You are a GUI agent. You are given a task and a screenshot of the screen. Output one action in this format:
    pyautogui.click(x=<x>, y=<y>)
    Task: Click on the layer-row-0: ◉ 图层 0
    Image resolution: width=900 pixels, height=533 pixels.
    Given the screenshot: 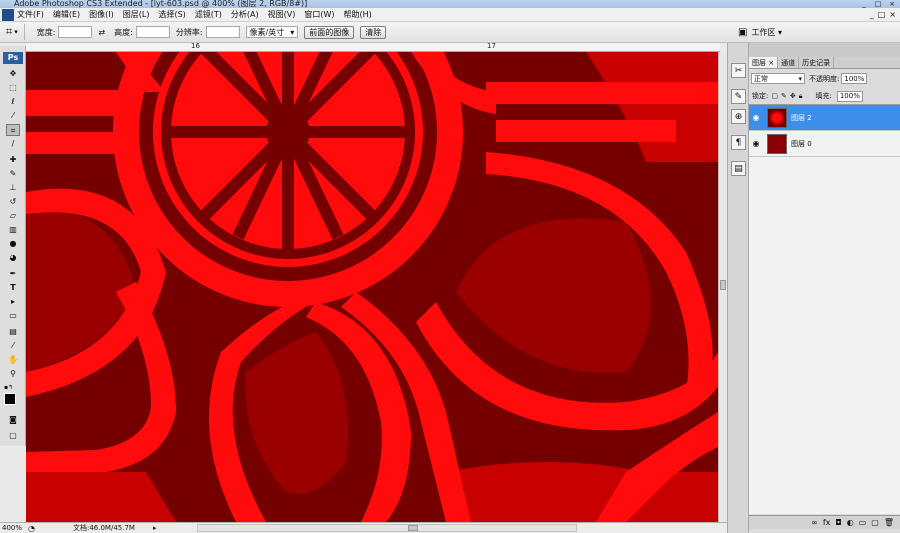 What is the action you would take?
    pyautogui.click(x=824, y=144)
    